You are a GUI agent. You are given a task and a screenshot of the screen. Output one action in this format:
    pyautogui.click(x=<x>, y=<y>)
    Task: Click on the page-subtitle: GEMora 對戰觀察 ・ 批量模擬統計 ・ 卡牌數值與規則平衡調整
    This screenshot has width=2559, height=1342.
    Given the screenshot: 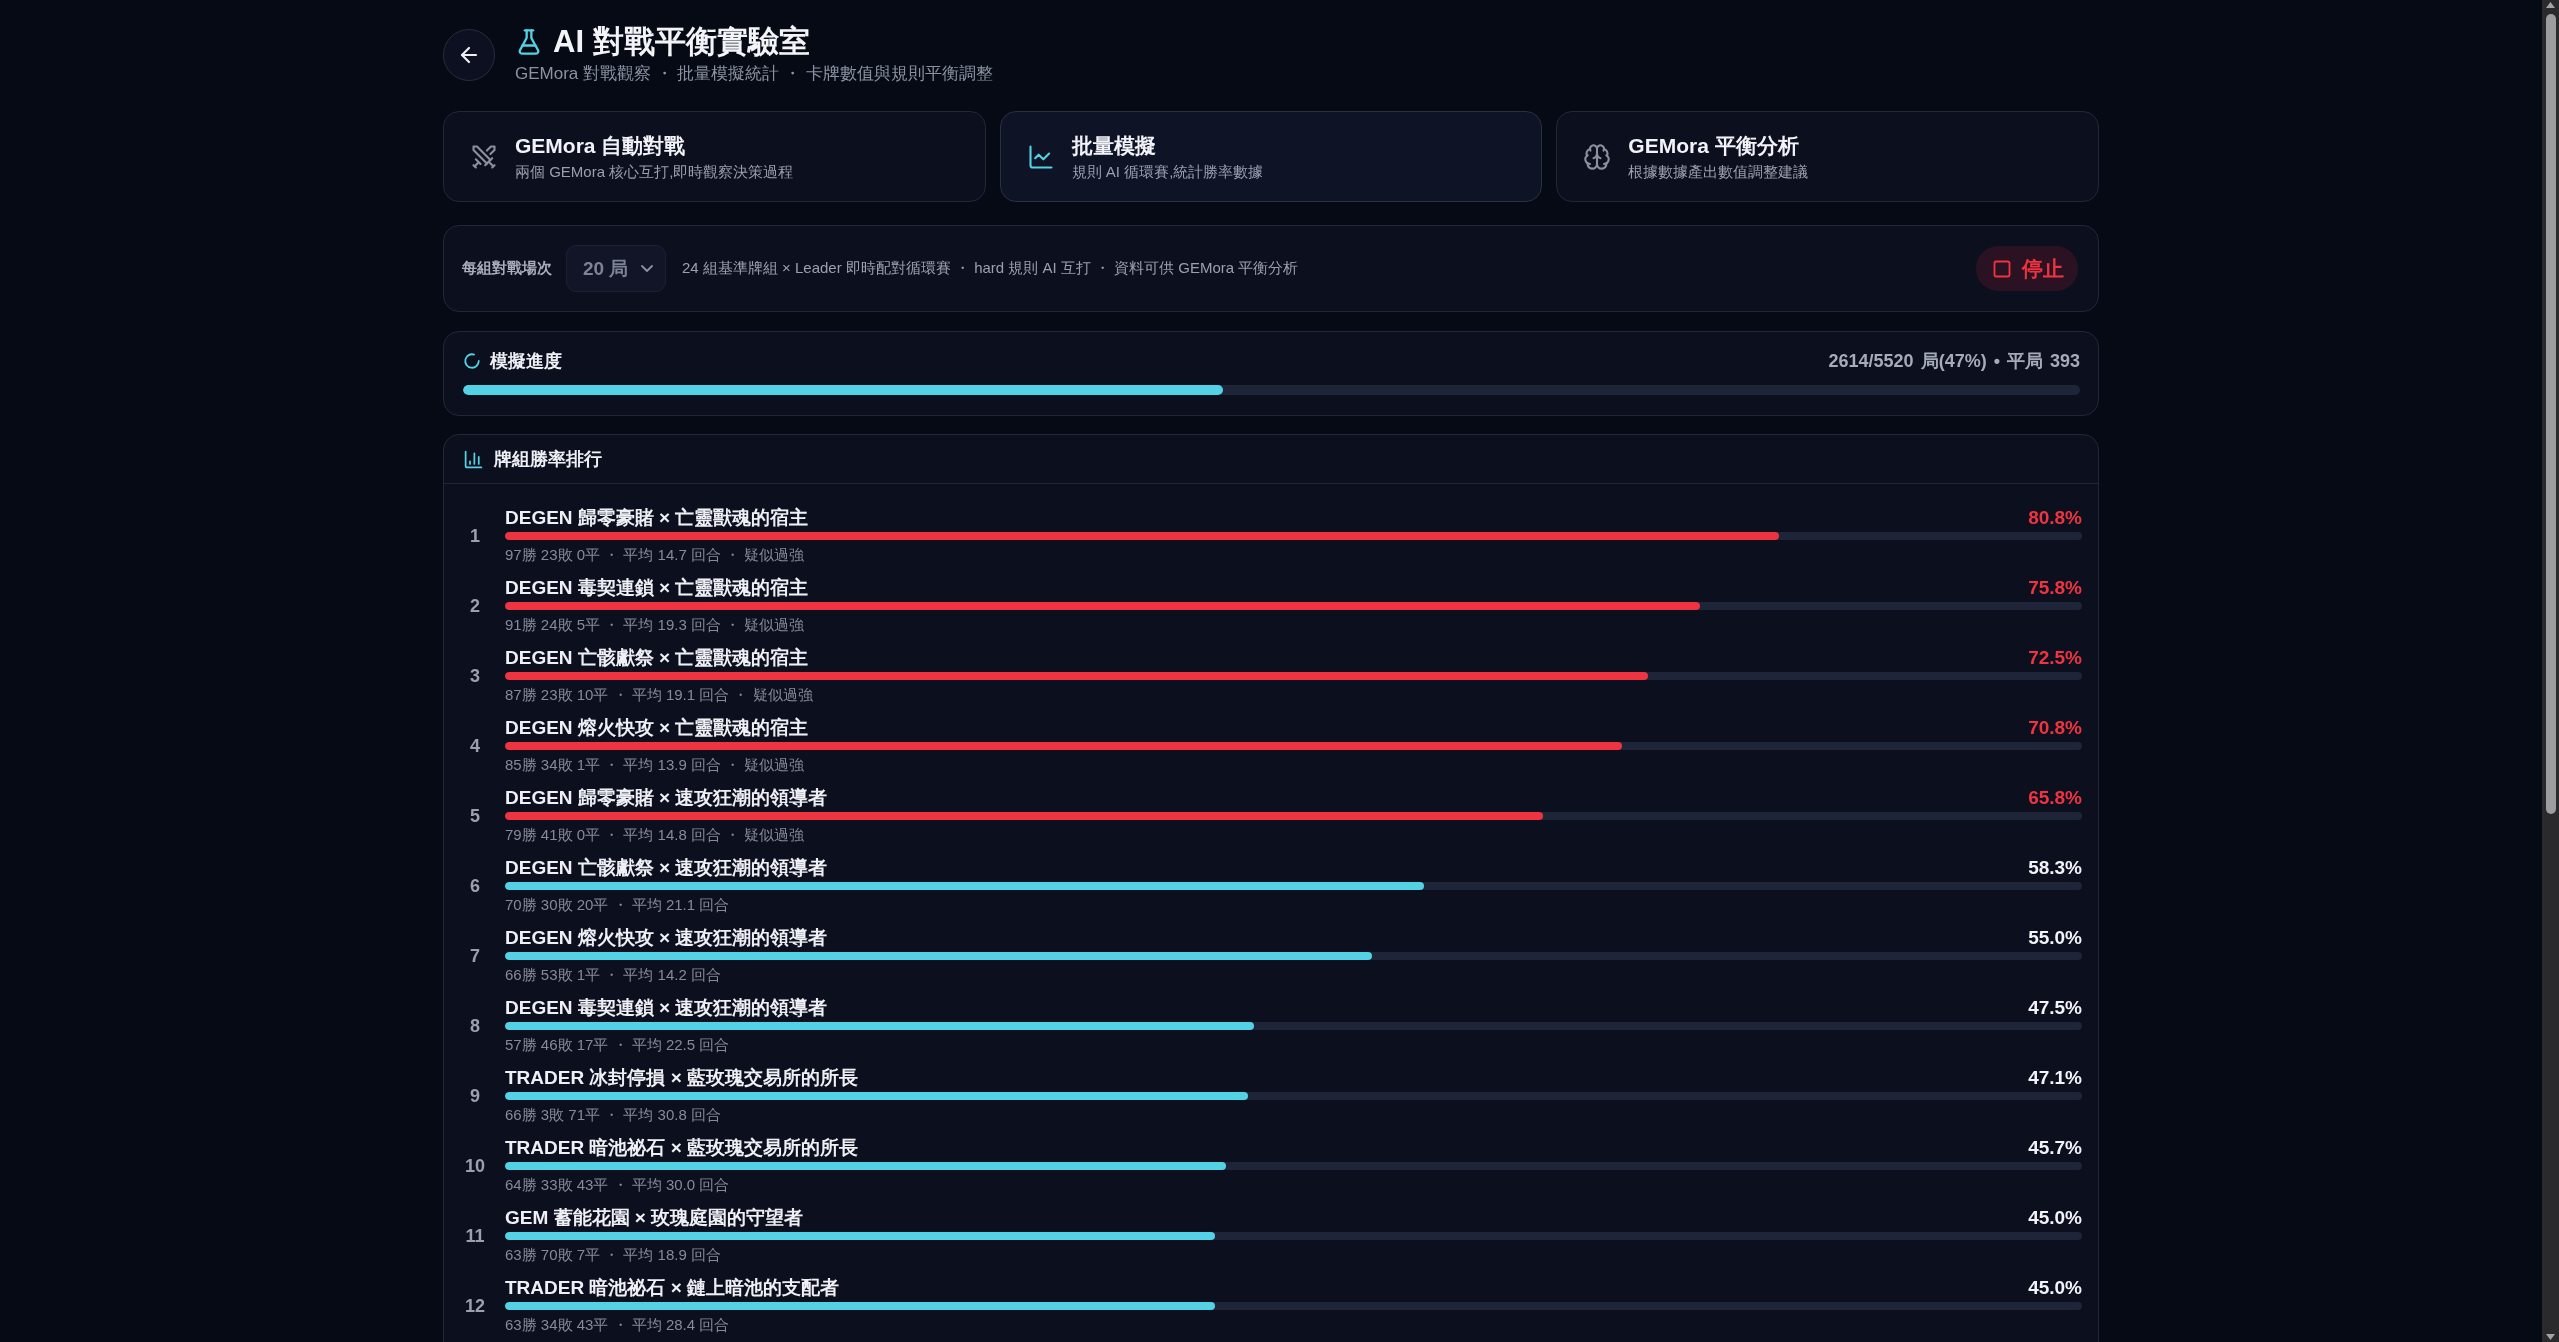 What is the action you would take?
    pyautogui.click(x=754, y=74)
    